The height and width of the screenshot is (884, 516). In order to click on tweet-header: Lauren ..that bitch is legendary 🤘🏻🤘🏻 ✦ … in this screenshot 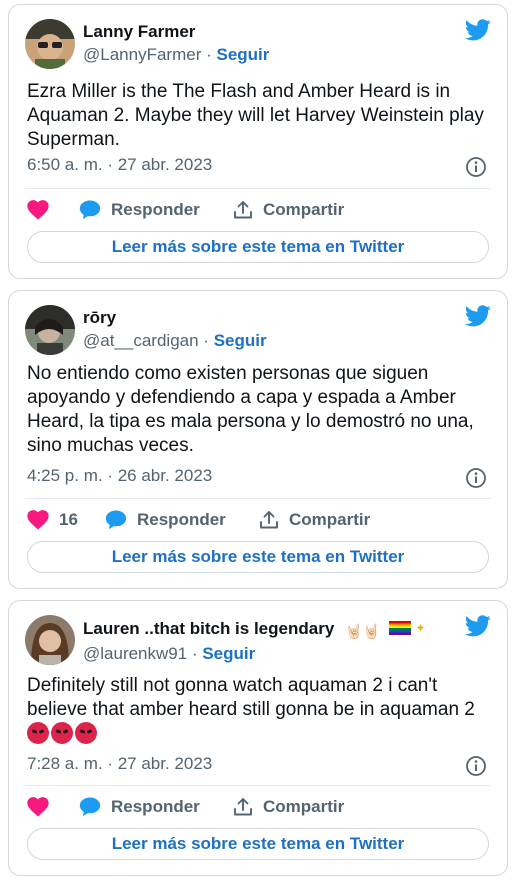, I will do `click(258, 640)`.